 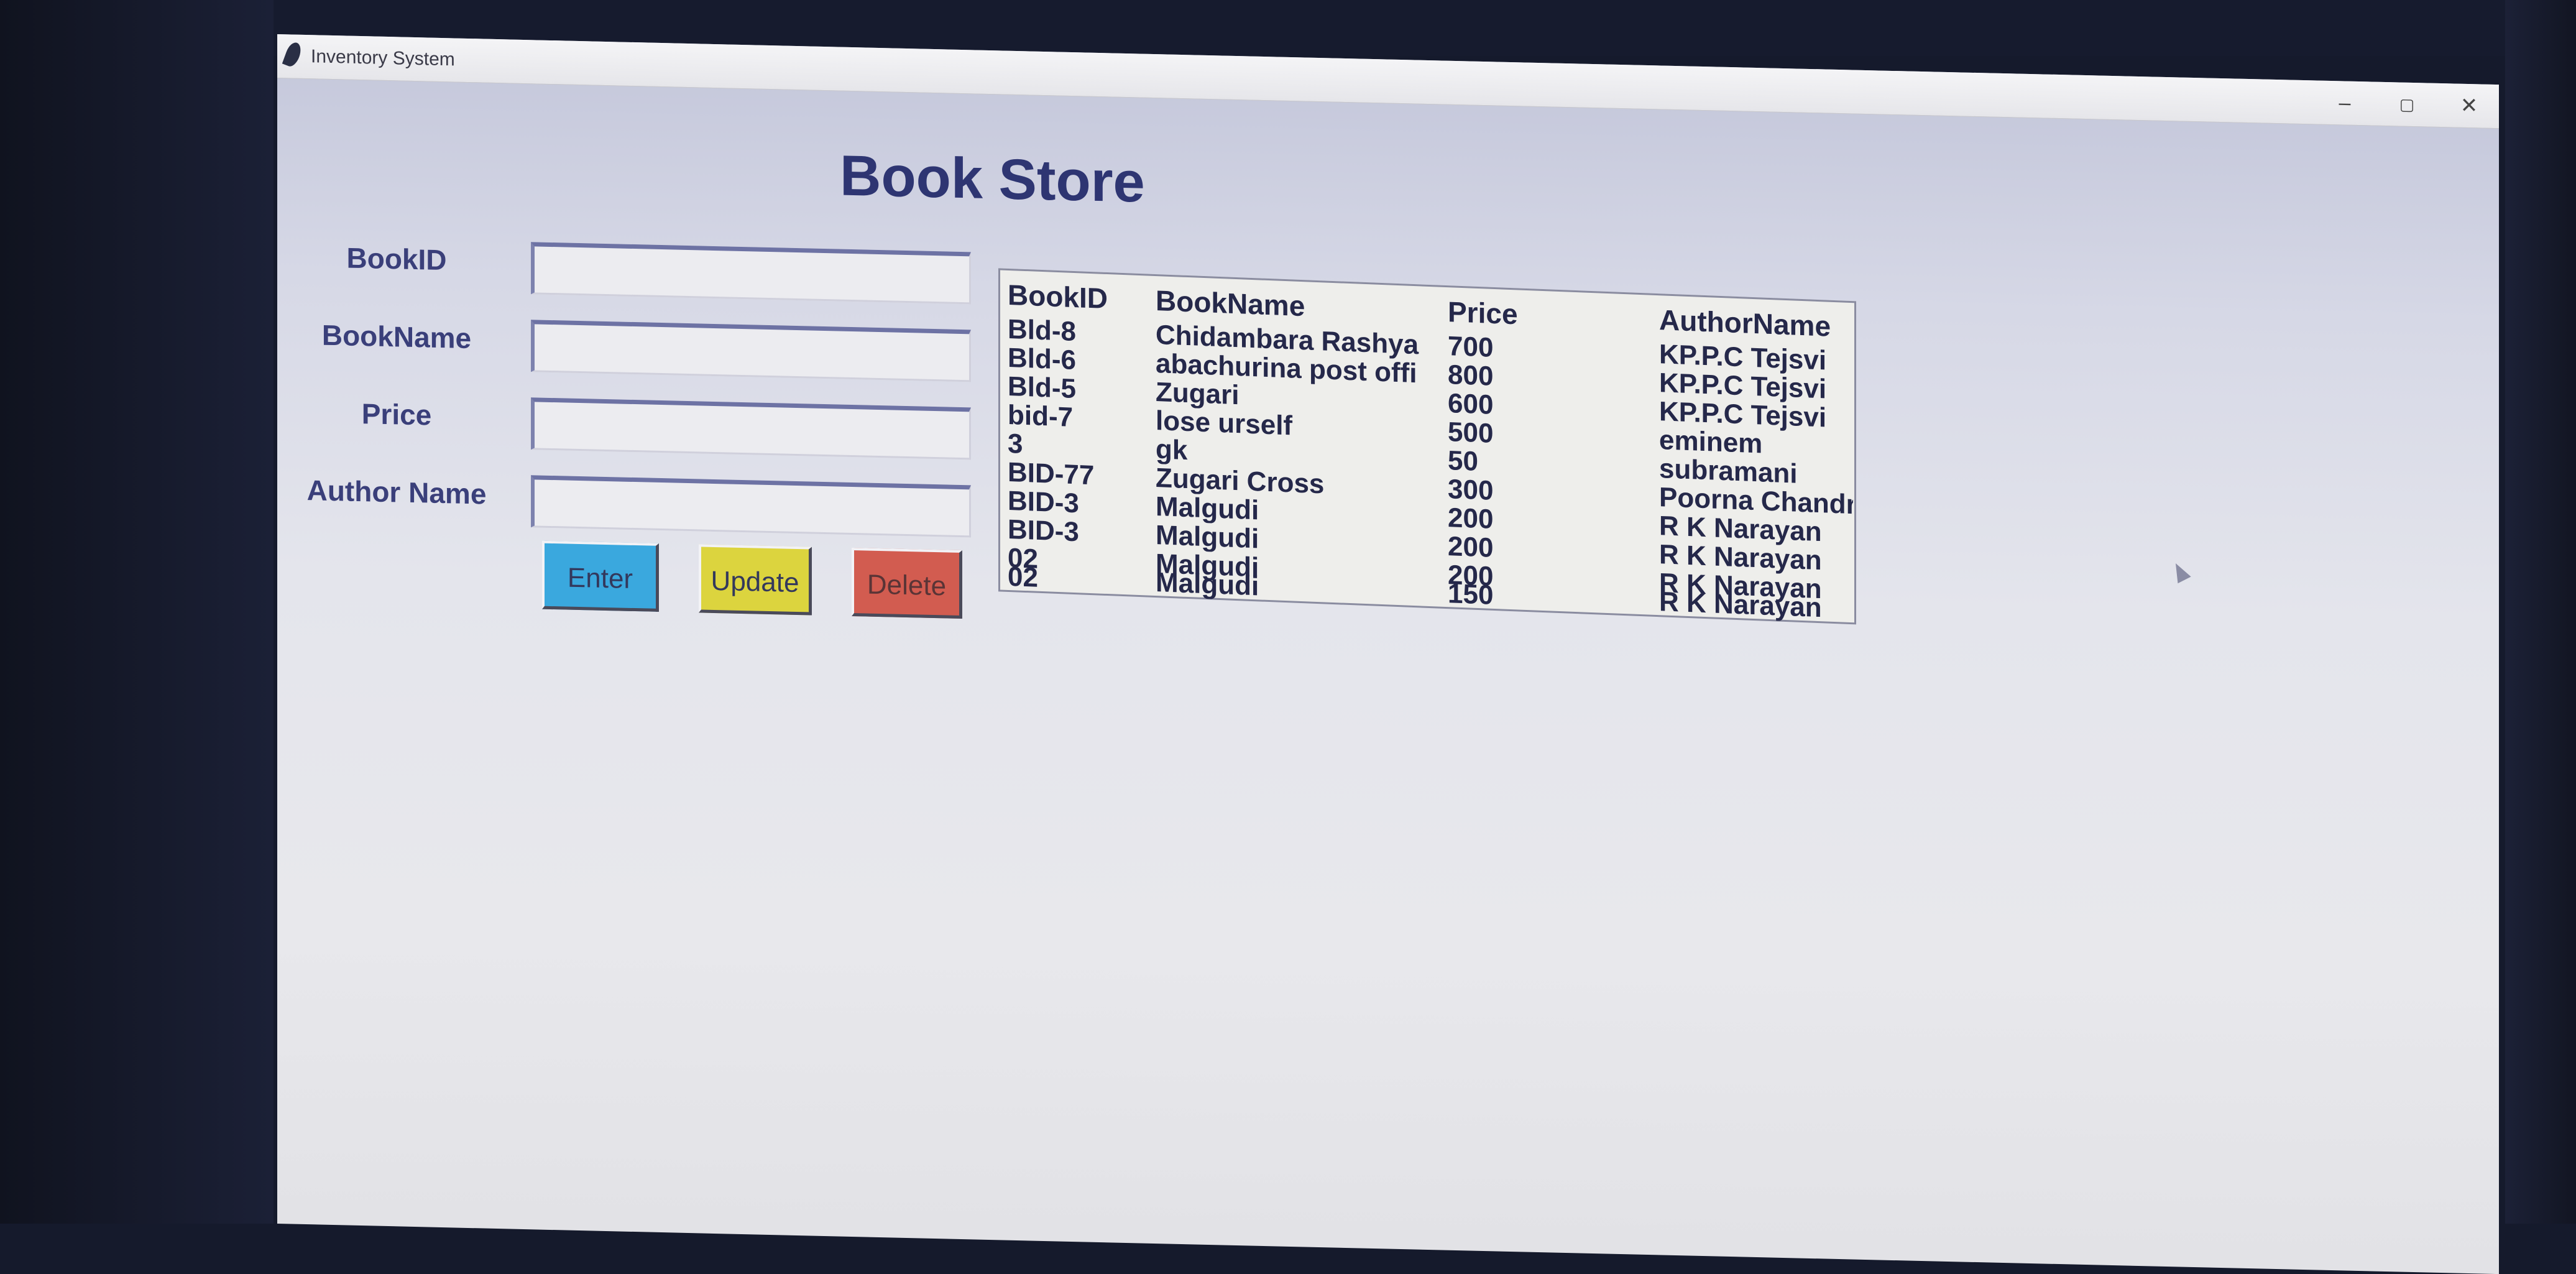 I want to click on bookid-label: BookID, so click(x=396, y=259).